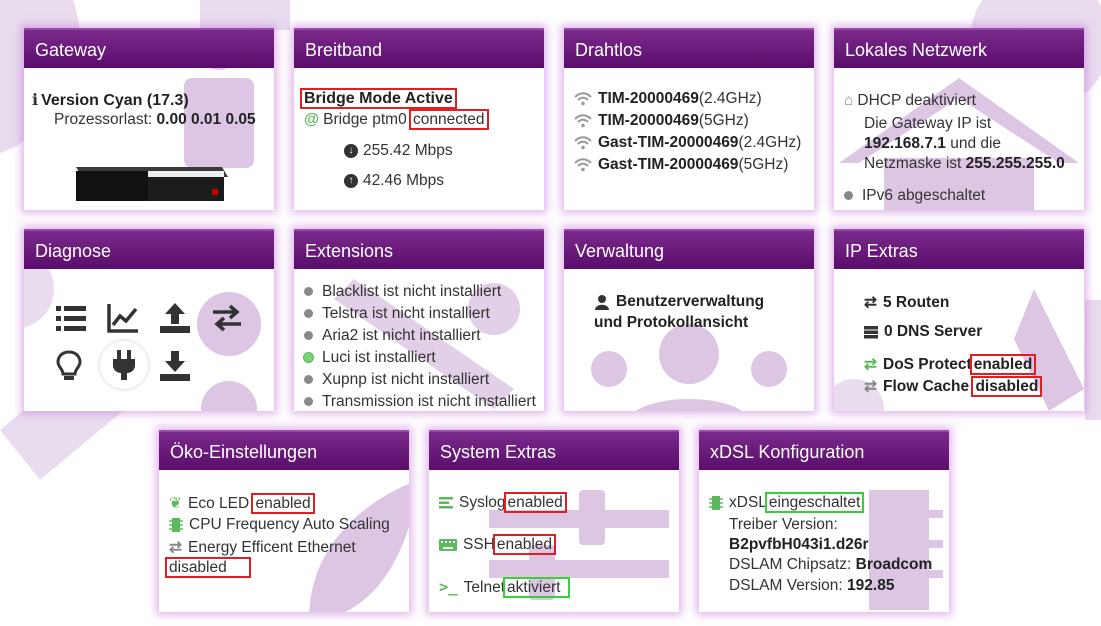 This screenshot has height=626, width=1101. I want to click on wifi-network-item: TIM-20000469(5GHz), so click(661, 121).